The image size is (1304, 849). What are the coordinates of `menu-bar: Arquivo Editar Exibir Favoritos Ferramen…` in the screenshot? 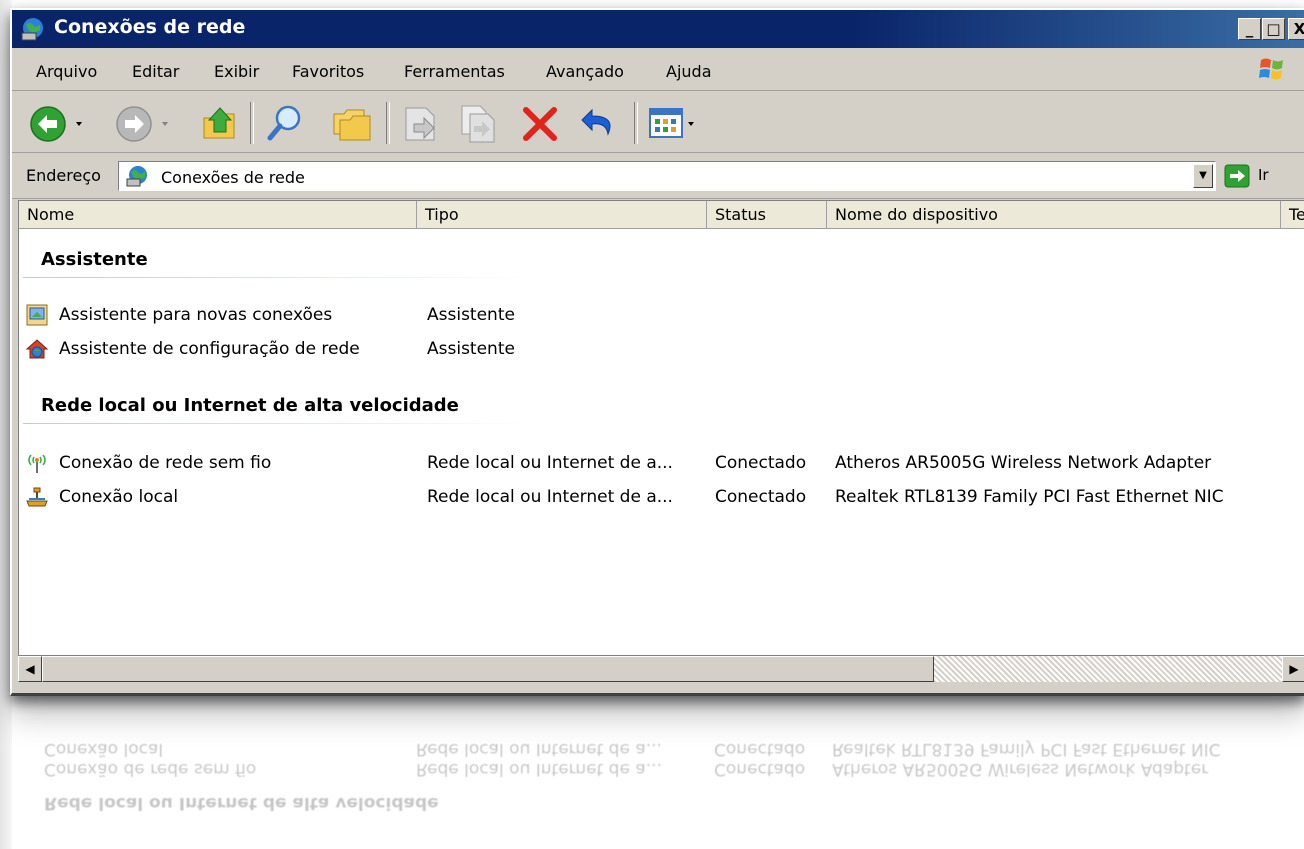 It's located at (658, 70).